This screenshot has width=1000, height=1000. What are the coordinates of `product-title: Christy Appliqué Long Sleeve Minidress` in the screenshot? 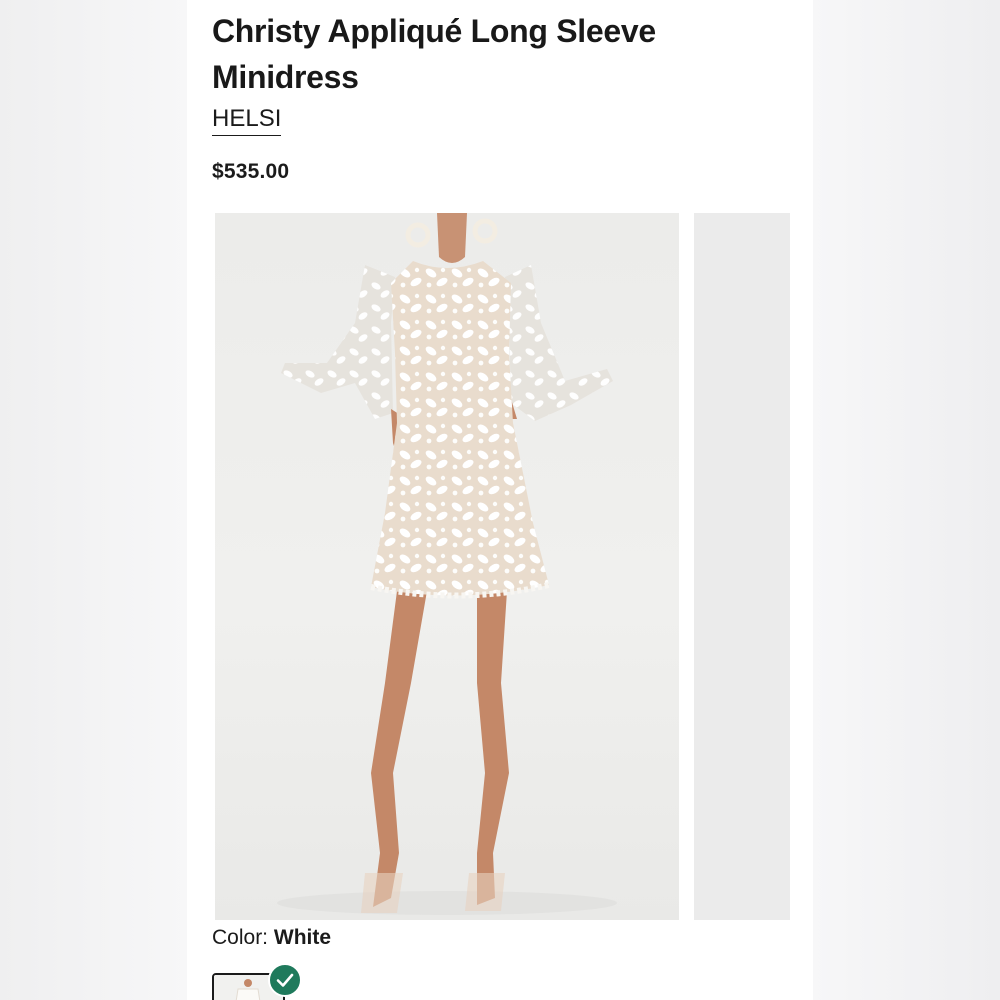 It's located at (434, 54).